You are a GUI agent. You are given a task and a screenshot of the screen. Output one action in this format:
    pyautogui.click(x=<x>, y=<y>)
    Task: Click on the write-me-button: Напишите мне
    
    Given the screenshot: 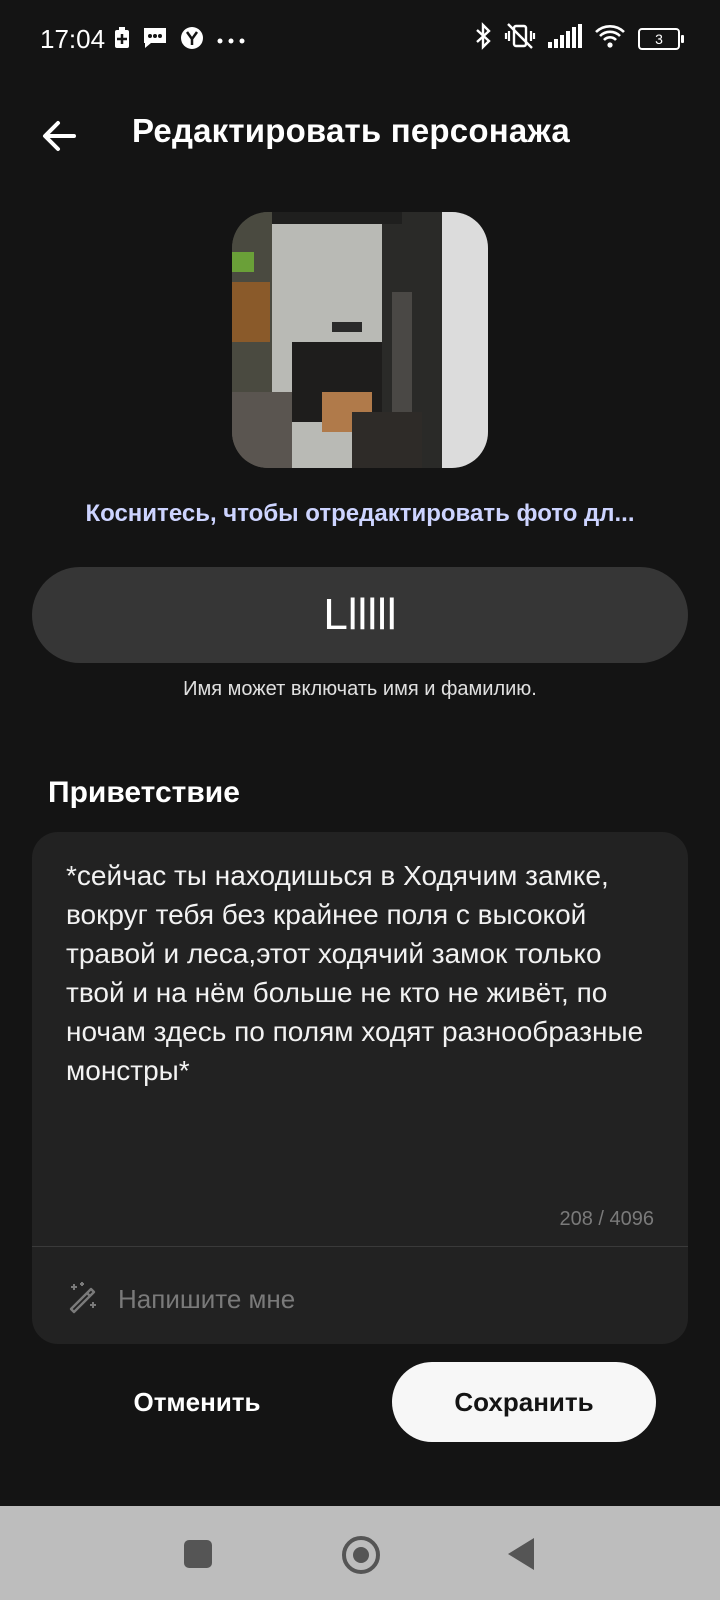 What is the action you would take?
    pyautogui.click(x=180, y=1299)
    